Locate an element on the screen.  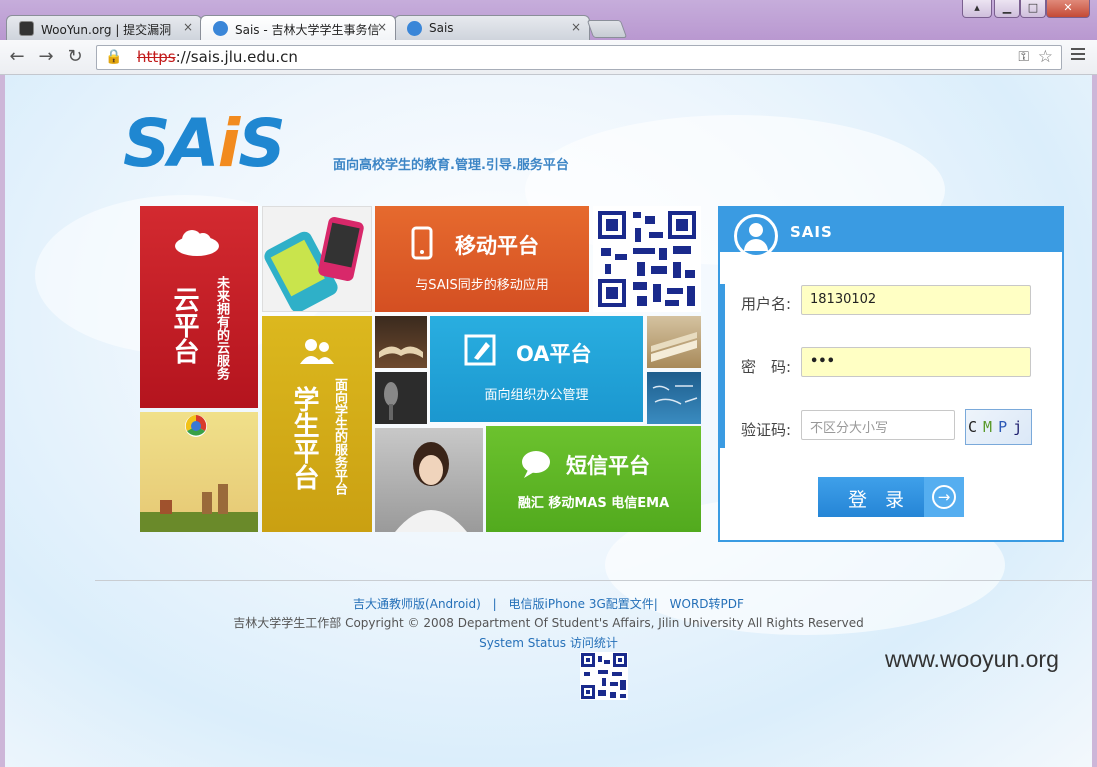
books-image is located at coordinates (674, 347).